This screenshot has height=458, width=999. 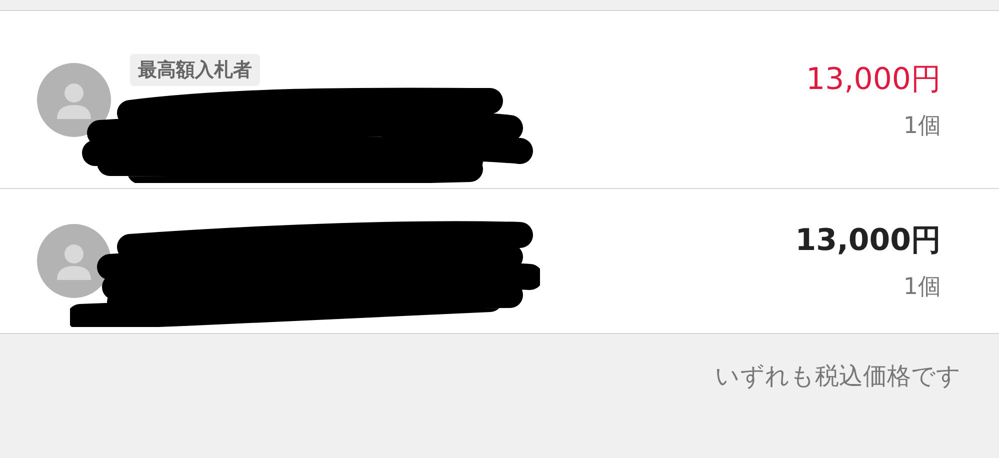 What do you see at coordinates (195, 70) in the screenshot?
I see `top-bidder-badge: 最高額入札者` at bounding box center [195, 70].